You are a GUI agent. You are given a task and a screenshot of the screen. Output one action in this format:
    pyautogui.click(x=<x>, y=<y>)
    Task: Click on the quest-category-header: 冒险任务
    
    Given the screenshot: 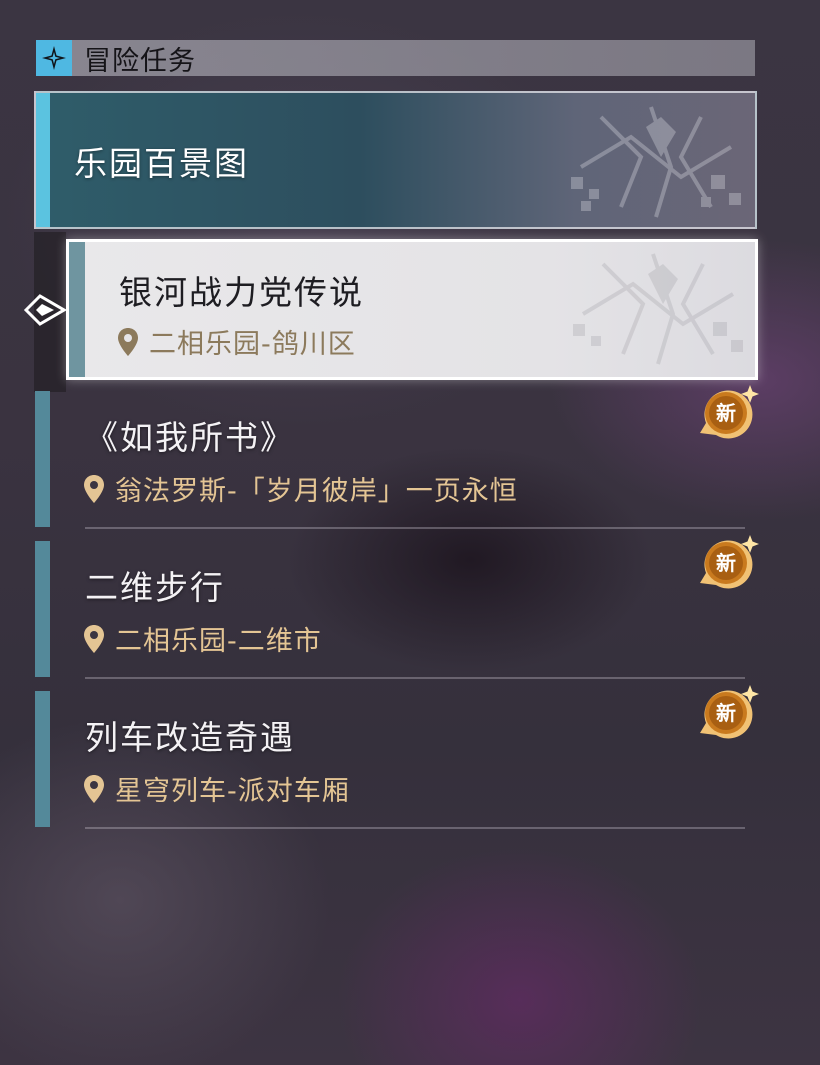 What is the action you would take?
    pyautogui.click(x=395, y=58)
    